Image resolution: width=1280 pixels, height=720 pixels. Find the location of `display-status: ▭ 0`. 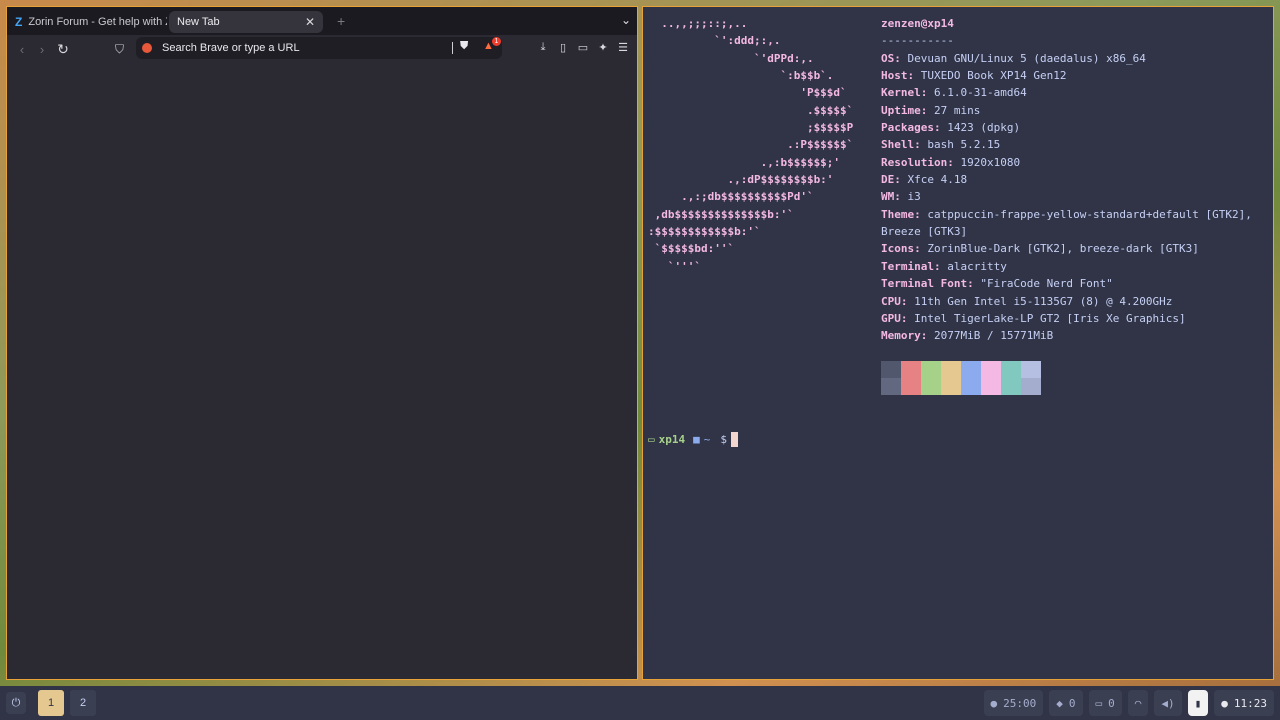

display-status: ▭ 0 is located at coordinates (1105, 703).